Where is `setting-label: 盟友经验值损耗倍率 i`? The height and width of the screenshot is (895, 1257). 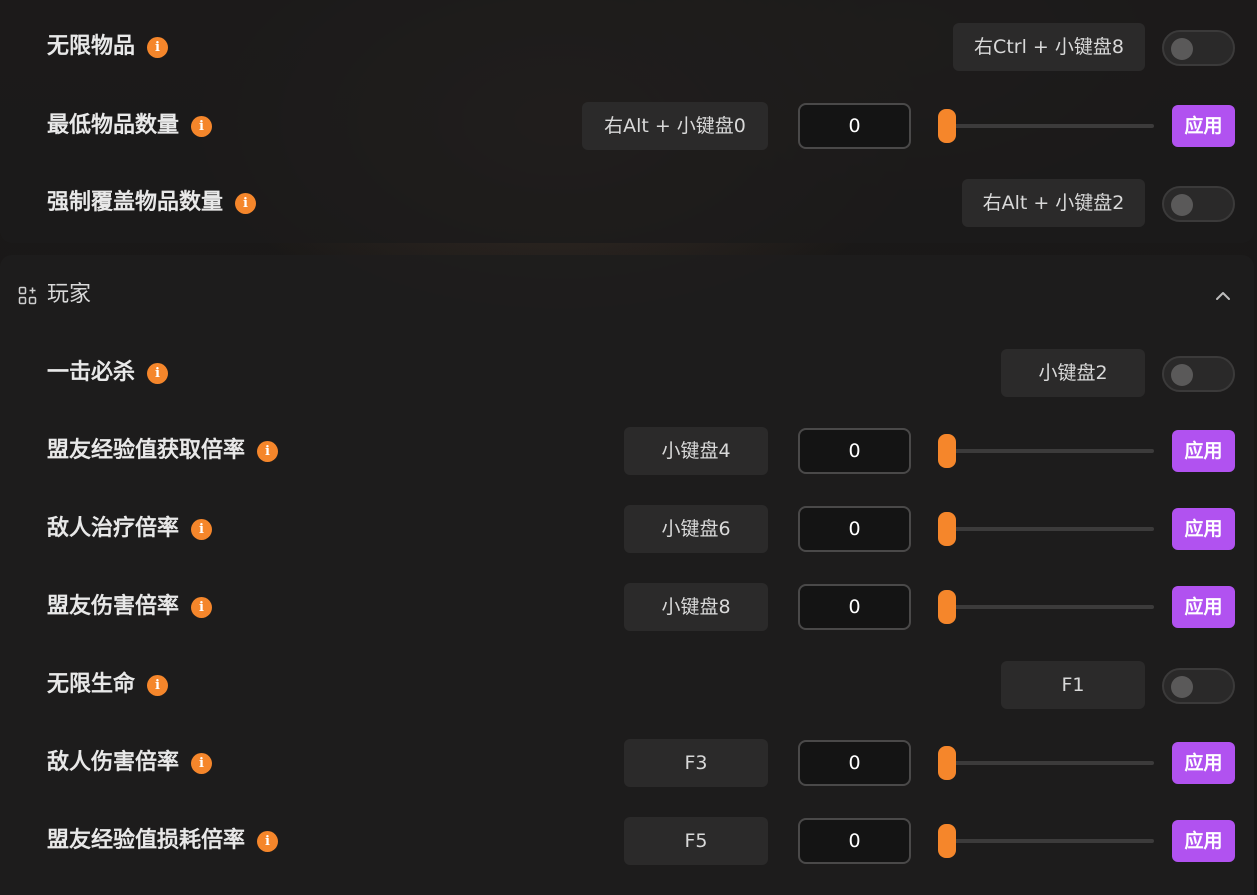
setting-label: 盟友经验值损耗倍率 i is located at coordinates (163, 841).